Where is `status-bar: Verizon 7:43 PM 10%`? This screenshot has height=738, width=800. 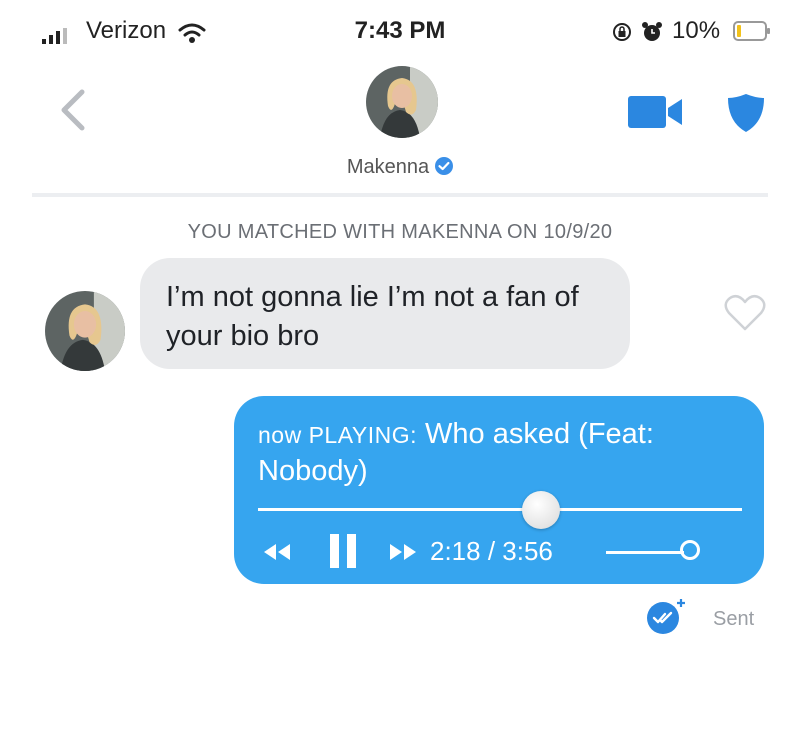 status-bar: Verizon 7:43 PM 10% is located at coordinates (400, 31).